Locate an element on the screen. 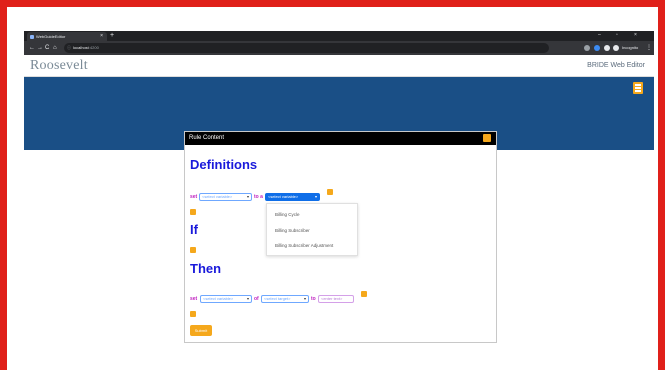 This screenshot has height=370, width=665. info-icon: ⓘ is located at coordinates (69, 47).